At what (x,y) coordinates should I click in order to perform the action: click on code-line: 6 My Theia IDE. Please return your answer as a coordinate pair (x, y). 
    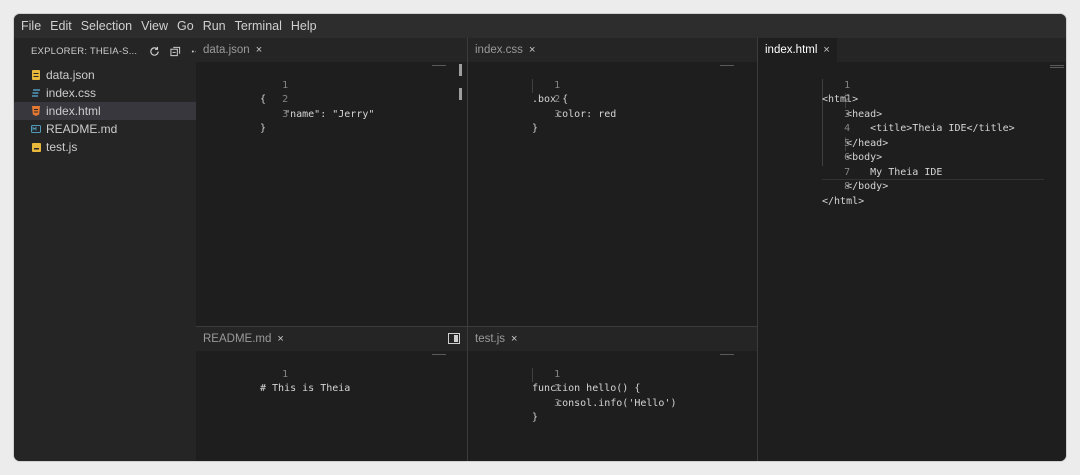
    Looking at the image, I should click on (912, 157).